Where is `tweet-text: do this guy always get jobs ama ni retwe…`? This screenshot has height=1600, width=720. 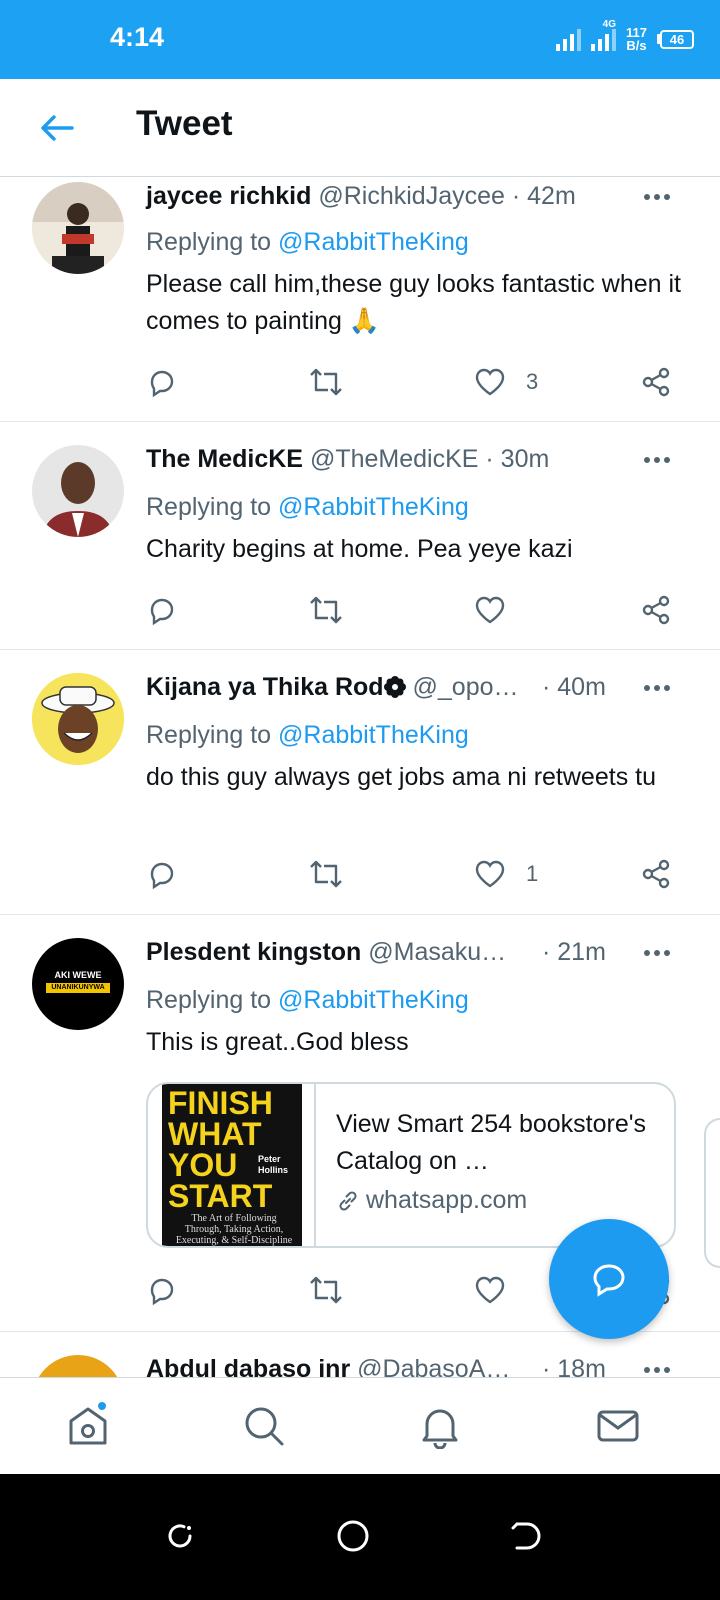
tweet-text: do this guy always get jobs ama ni retwe… is located at coordinates (401, 777).